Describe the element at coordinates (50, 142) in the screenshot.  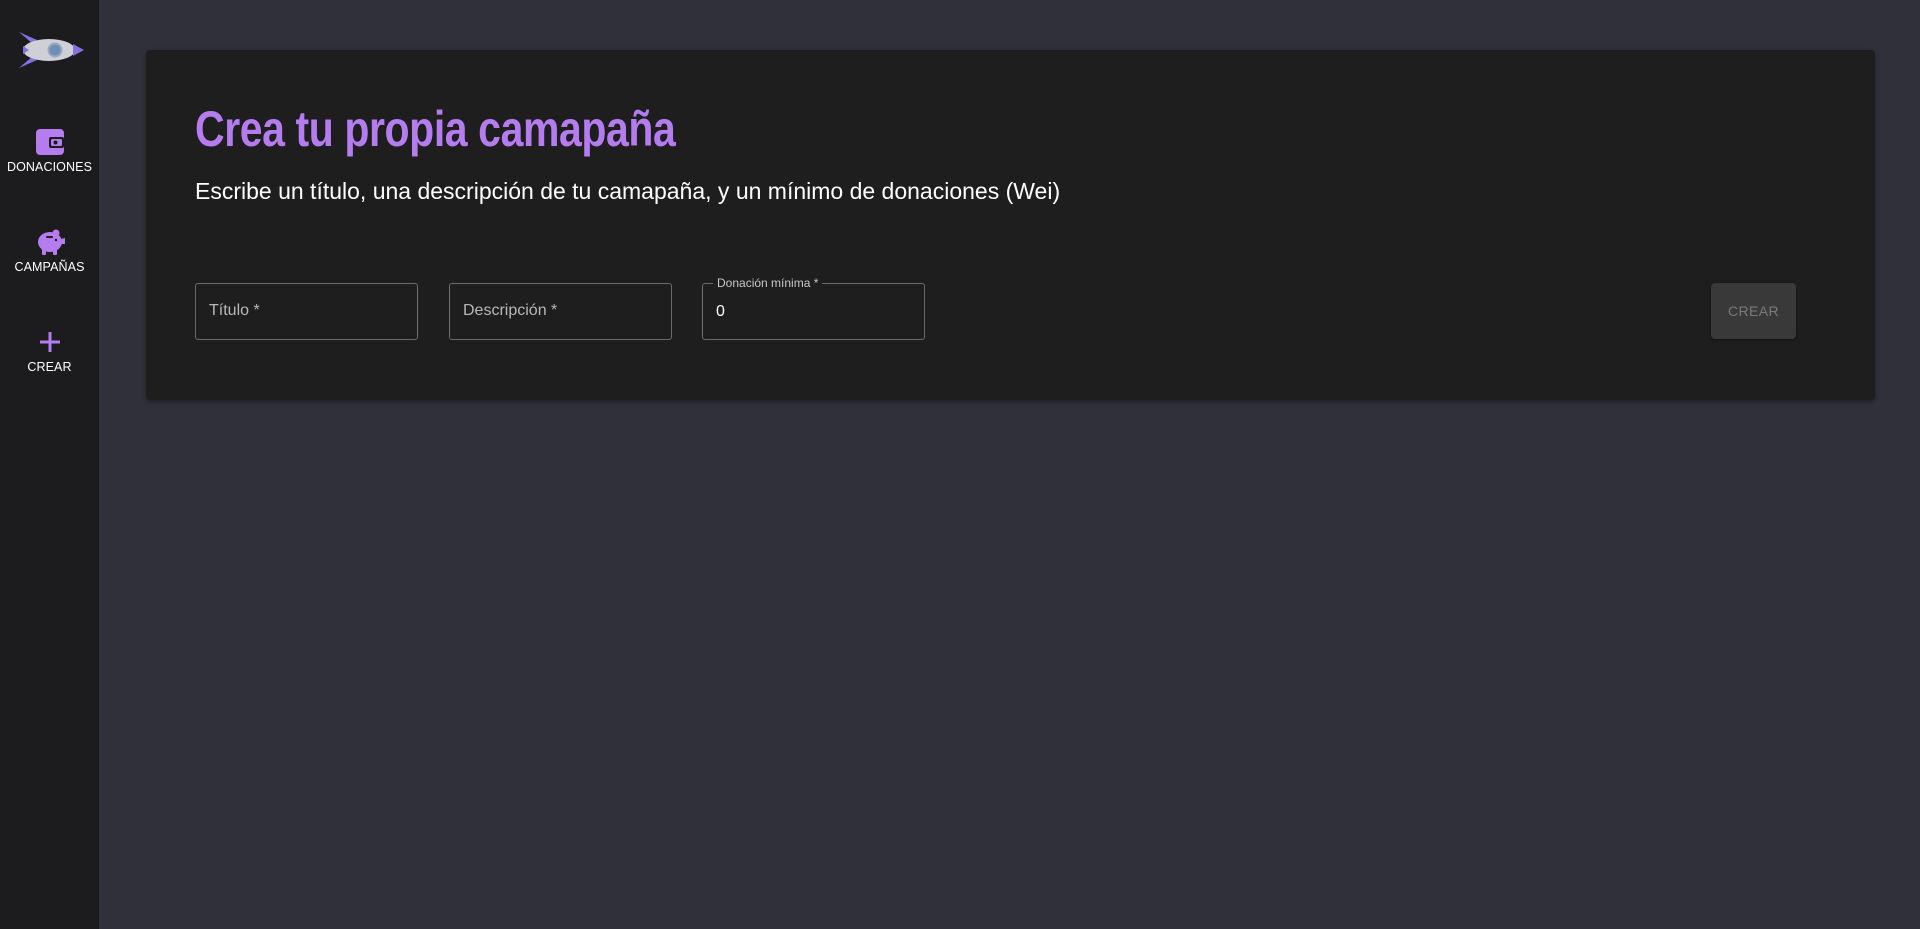
I see `wallet-icon` at that location.